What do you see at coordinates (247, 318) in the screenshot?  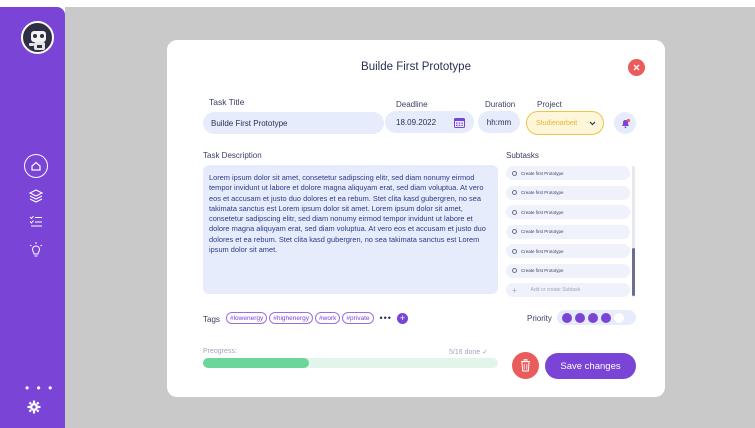 I see `tag-chip: #lowenergy` at bounding box center [247, 318].